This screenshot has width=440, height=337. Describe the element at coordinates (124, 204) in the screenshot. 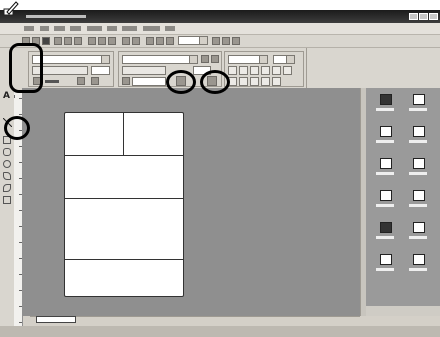

I see `label-layout` at that location.